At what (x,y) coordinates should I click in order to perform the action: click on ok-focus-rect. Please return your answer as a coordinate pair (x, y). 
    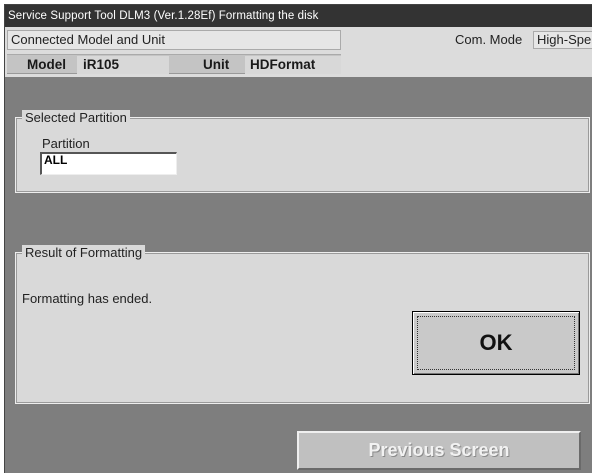
    Looking at the image, I should click on (496, 343).